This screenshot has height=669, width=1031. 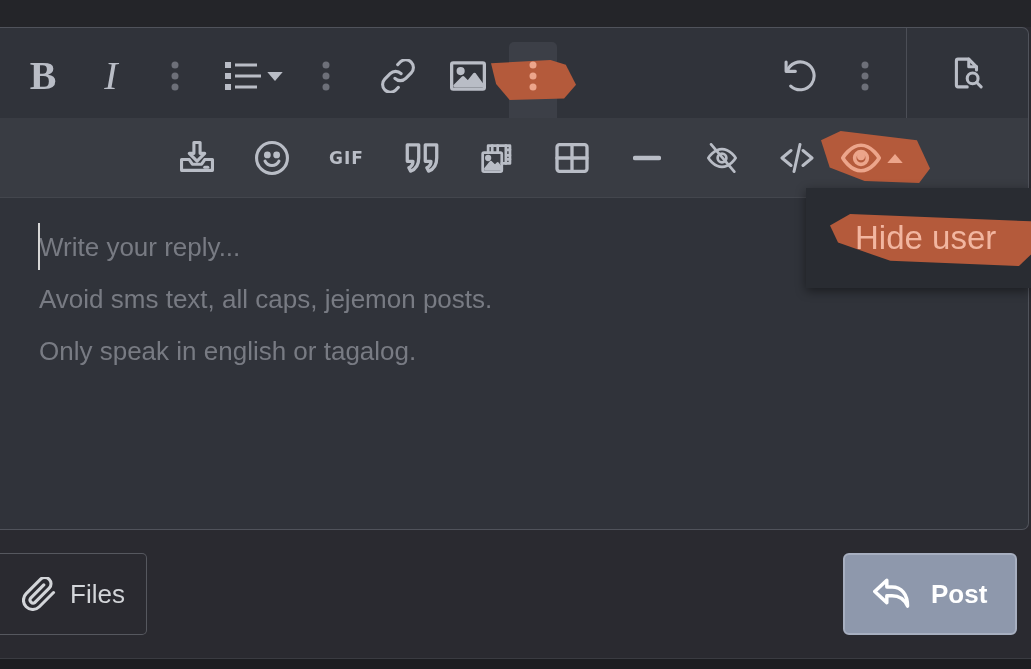 I want to click on bold-button: B, so click(x=43, y=80).